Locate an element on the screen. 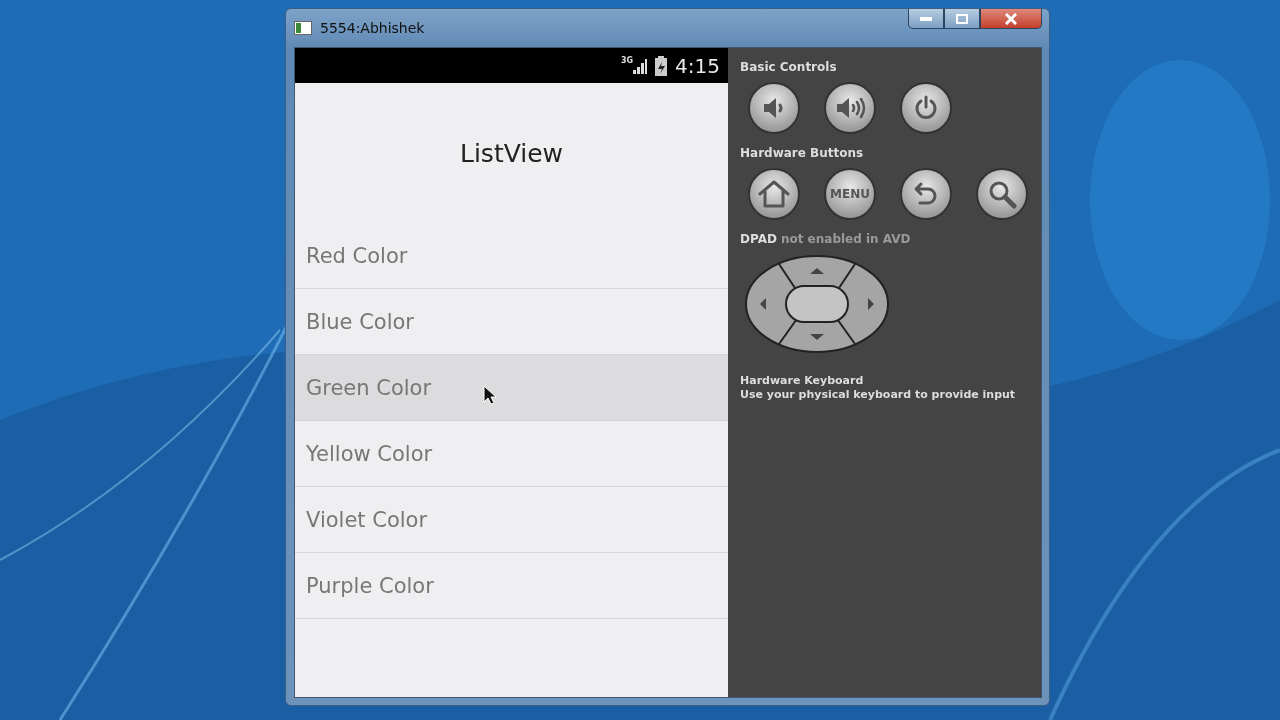 The width and height of the screenshot is (1280, 720). search-button is located at coordinates (1002, 194).